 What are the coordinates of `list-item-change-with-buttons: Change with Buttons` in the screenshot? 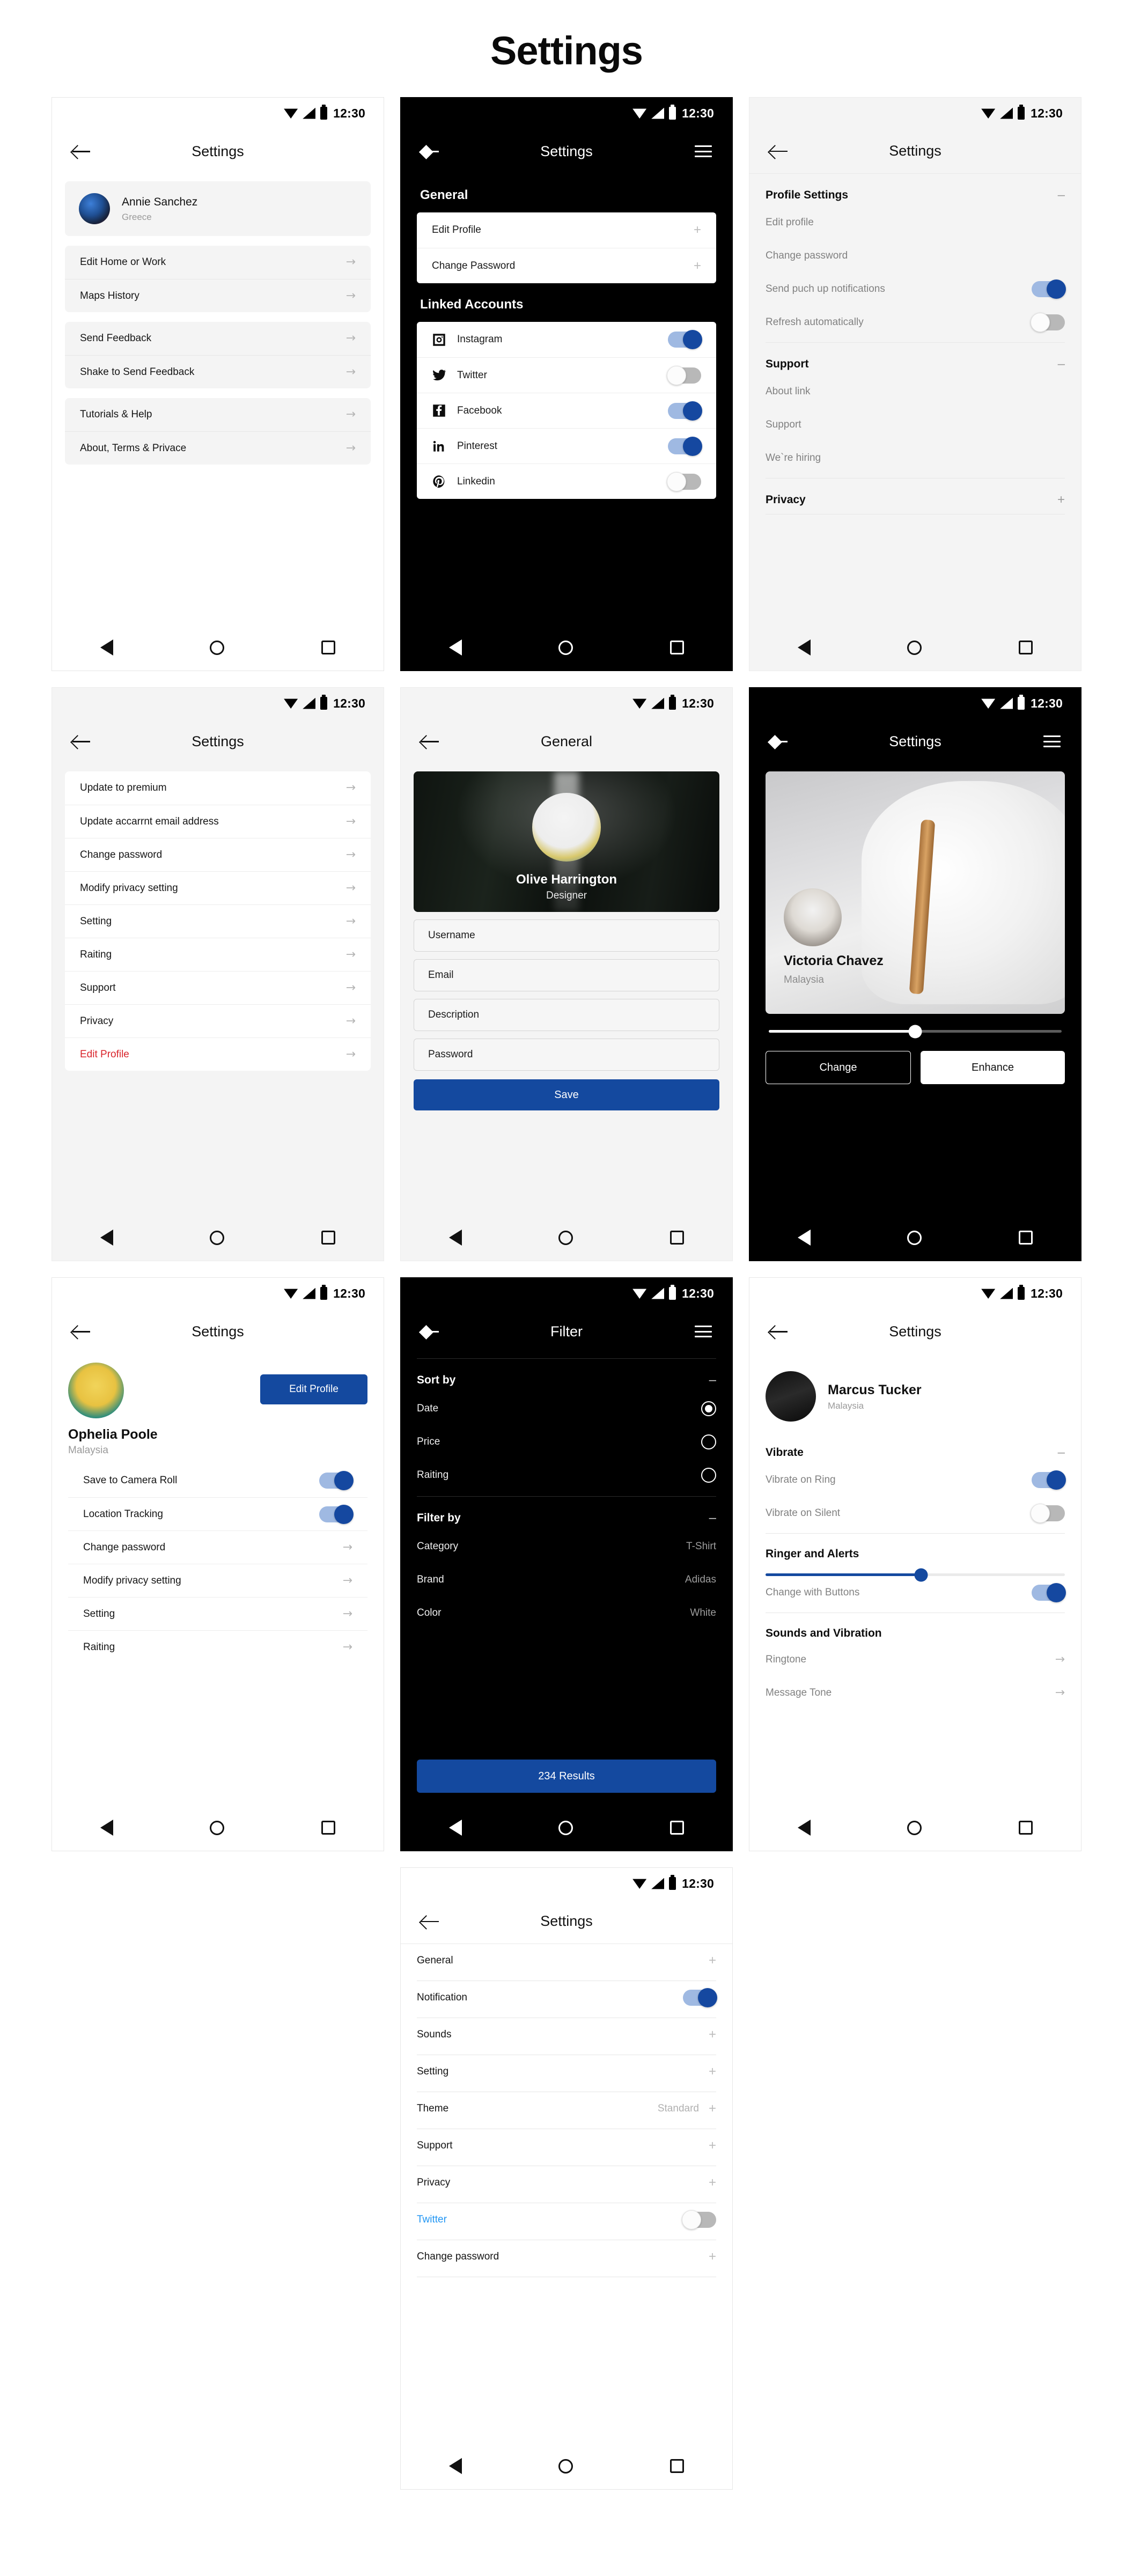 It's located at (916, 1592).